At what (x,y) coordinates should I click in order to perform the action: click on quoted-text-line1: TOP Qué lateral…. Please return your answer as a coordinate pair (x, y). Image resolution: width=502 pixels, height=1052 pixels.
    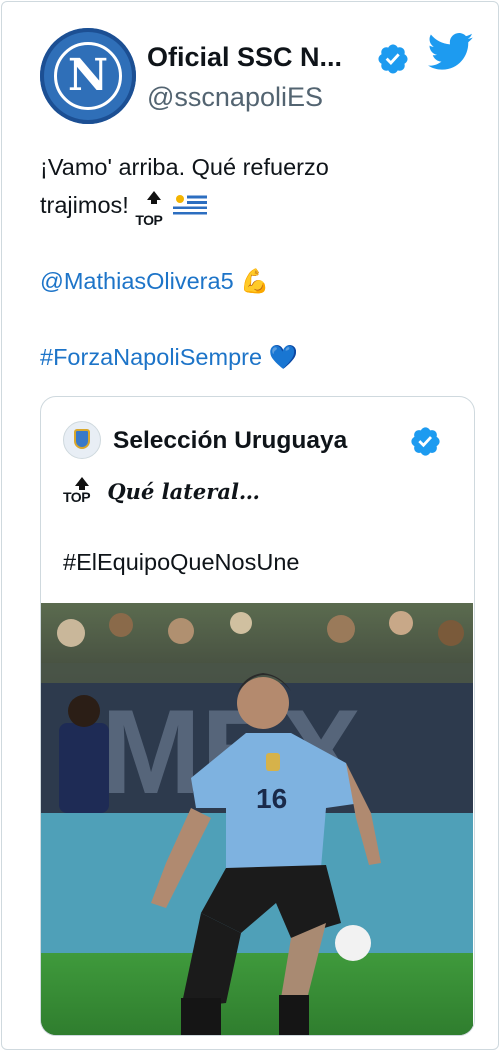
    Looking at the image, I should click on (161, 492).